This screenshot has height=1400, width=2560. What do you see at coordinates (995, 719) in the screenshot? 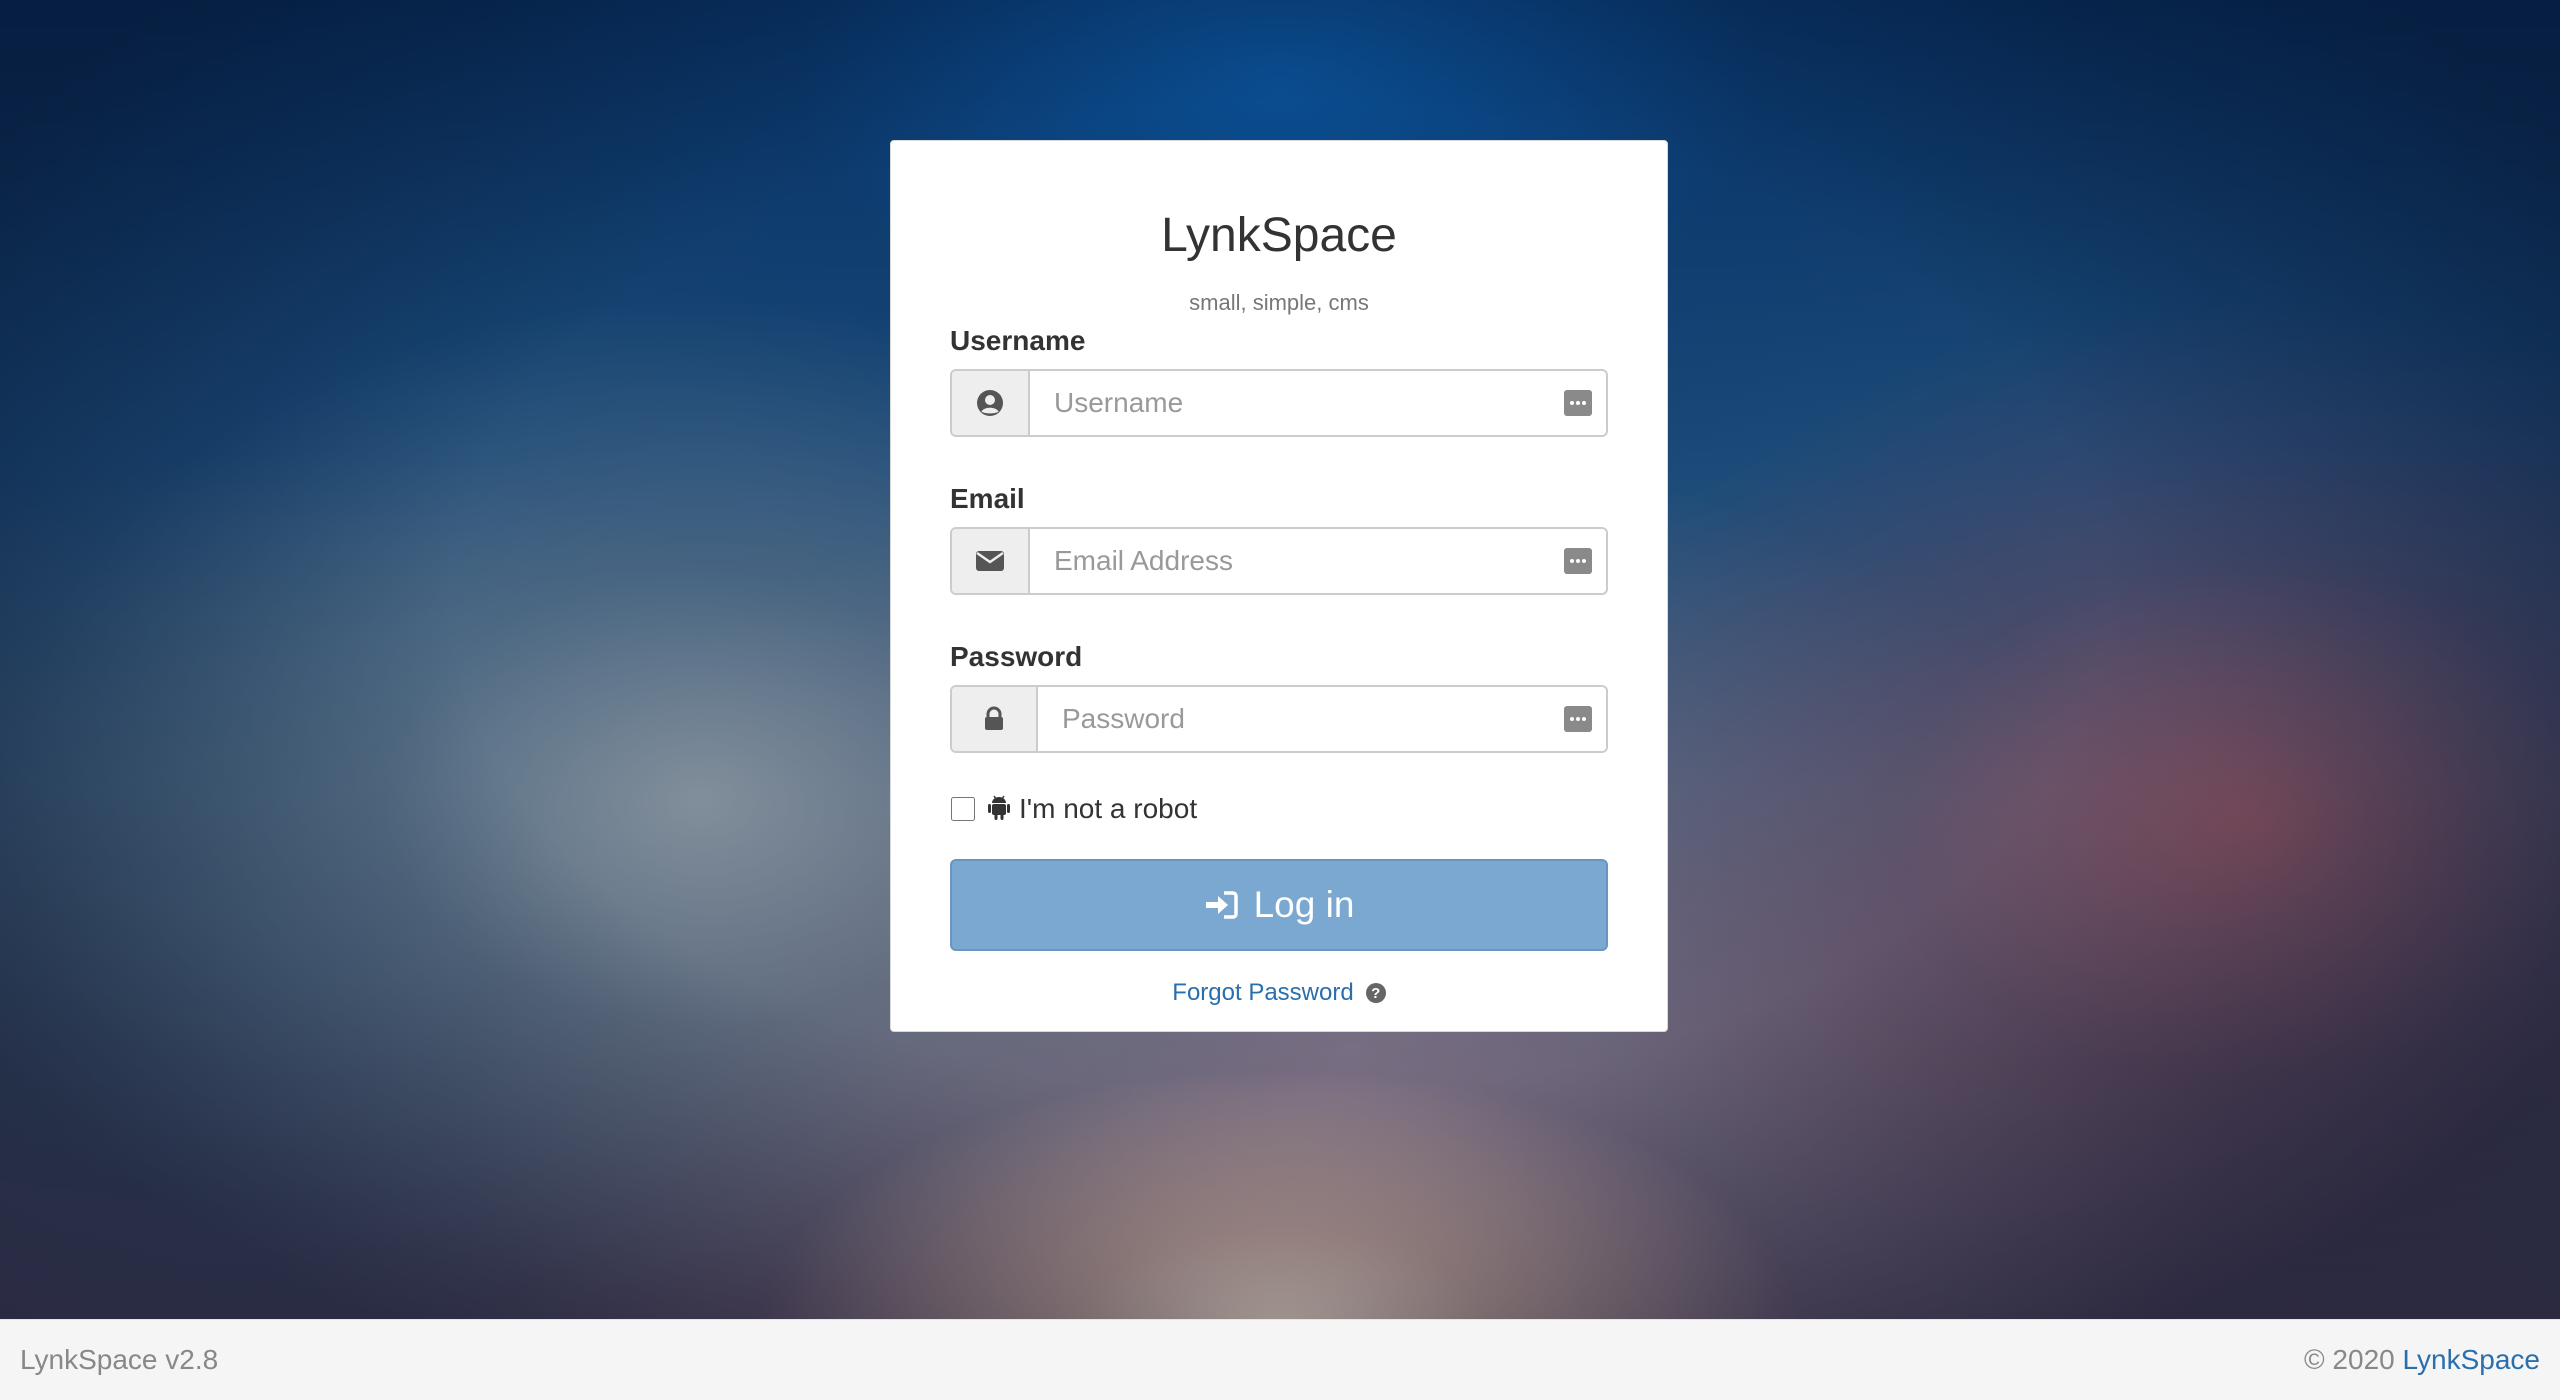
I see `lock-icon` at bounding box center [995, 719].